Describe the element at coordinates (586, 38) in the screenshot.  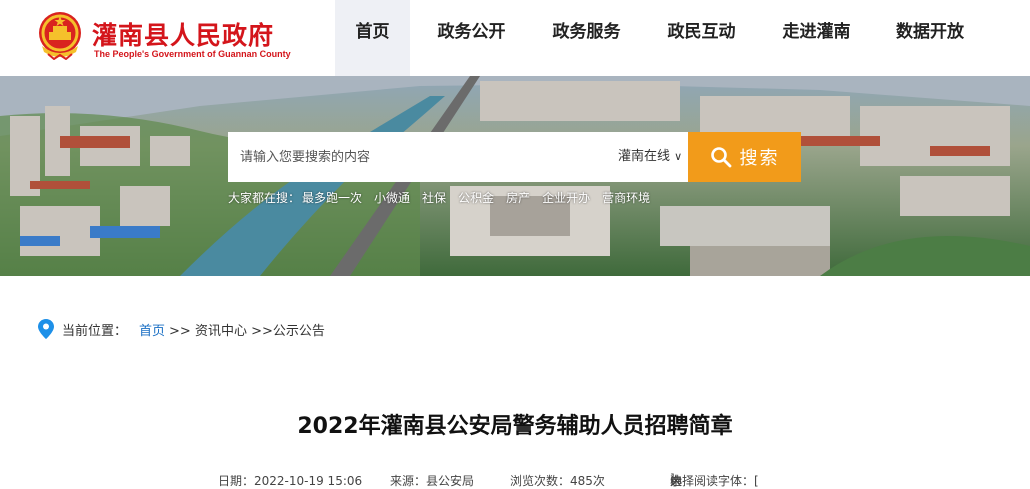
I see `nav-item-gov-services: 政务服务` at that location.